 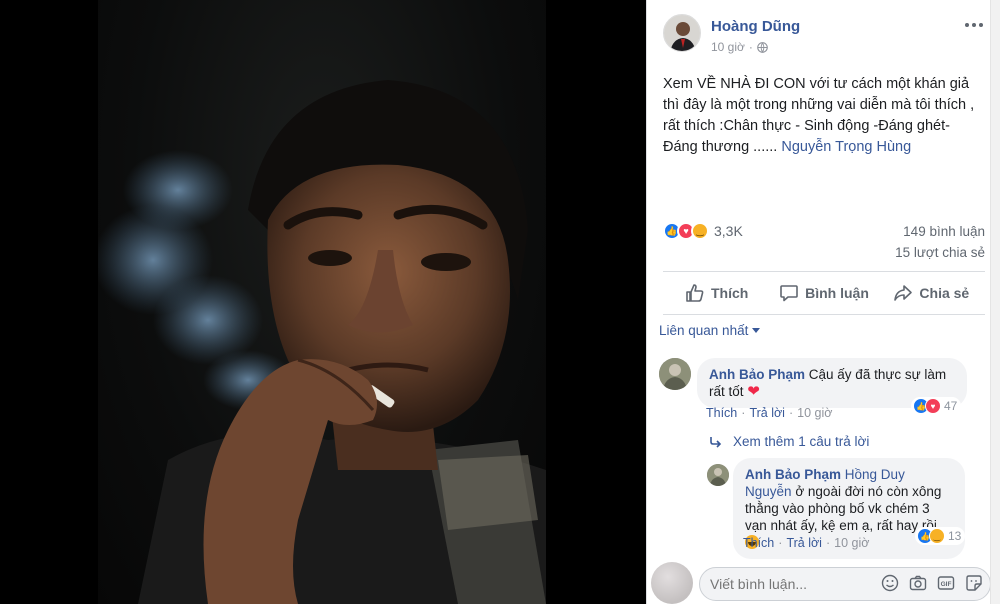 I want to click on share-button: Chia sẻ, so click(x=931, y=293).